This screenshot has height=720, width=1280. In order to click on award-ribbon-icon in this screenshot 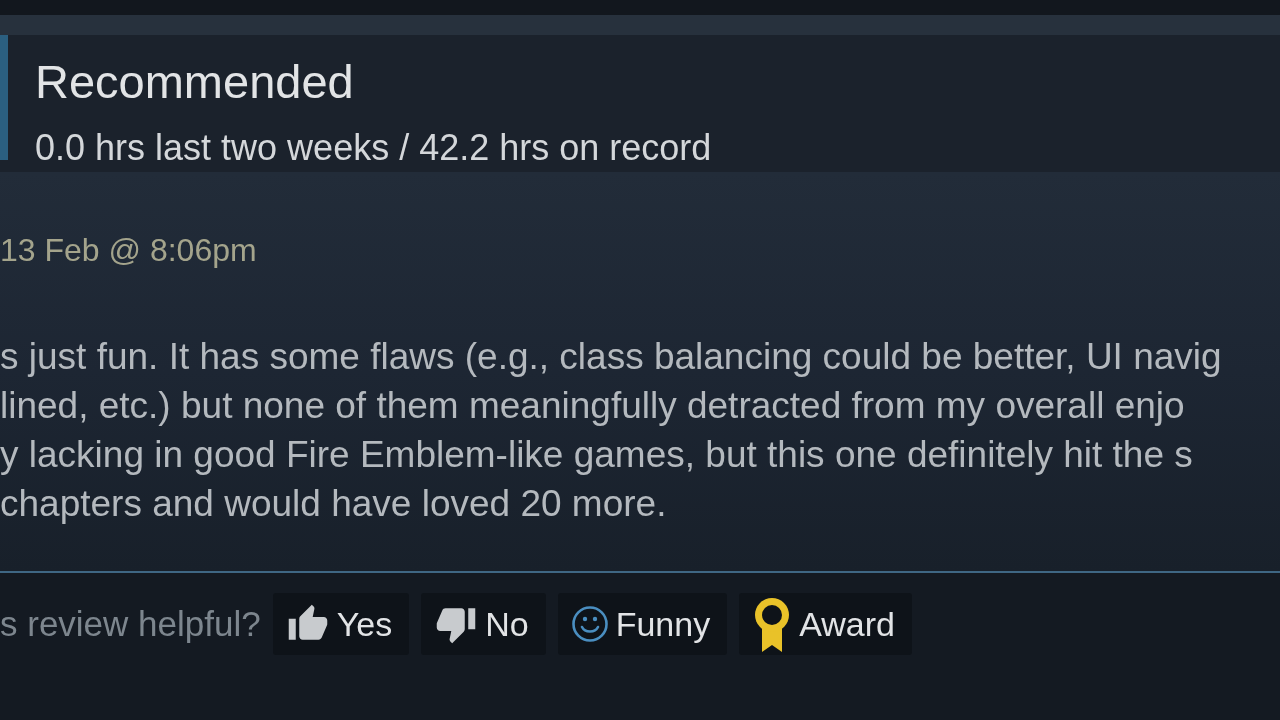, I will do `click(772, 624)`.